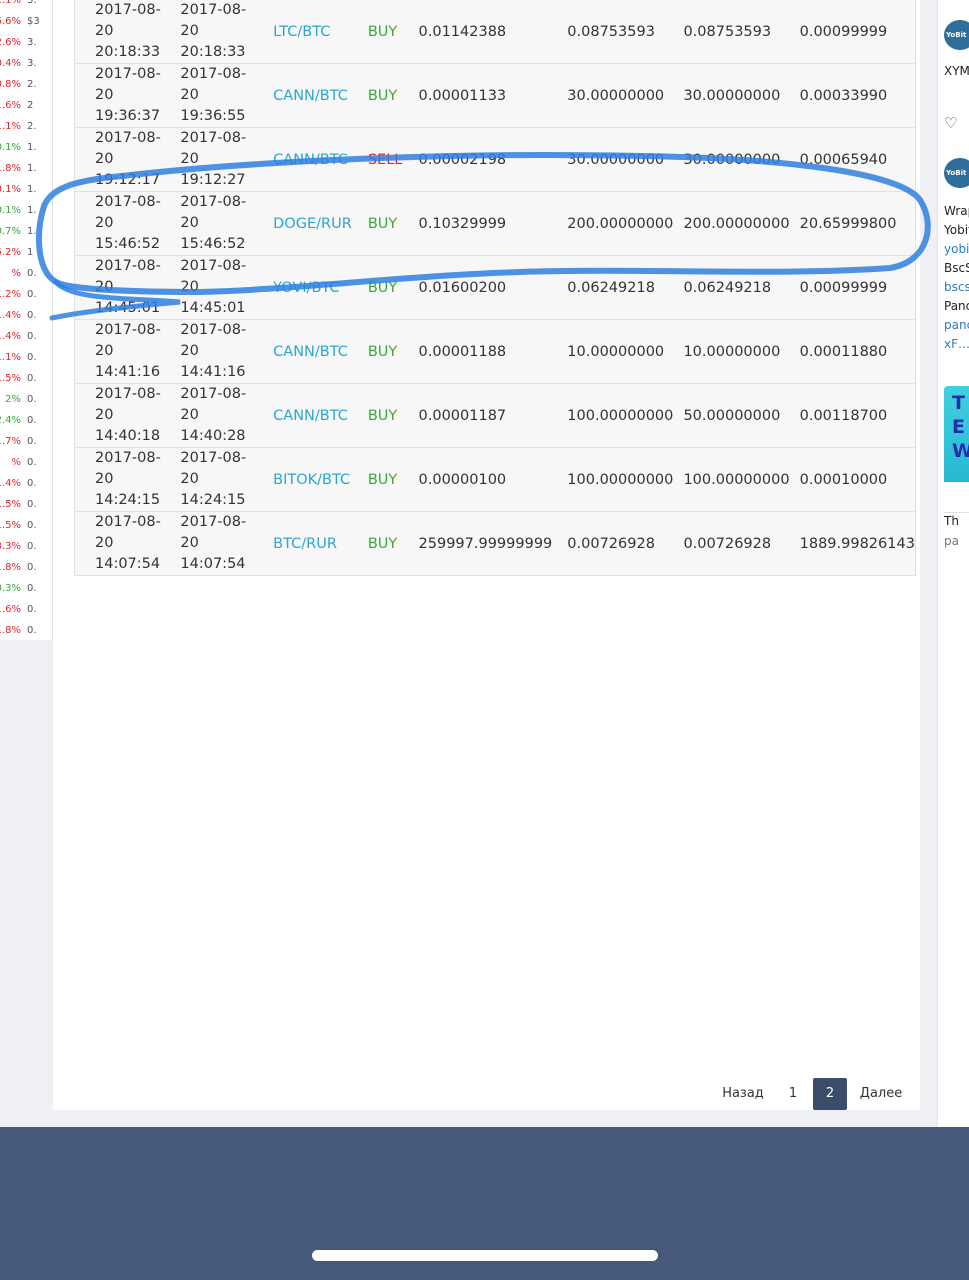  I want to click on ticker-row: 1.6% 2, so click(26, 105).